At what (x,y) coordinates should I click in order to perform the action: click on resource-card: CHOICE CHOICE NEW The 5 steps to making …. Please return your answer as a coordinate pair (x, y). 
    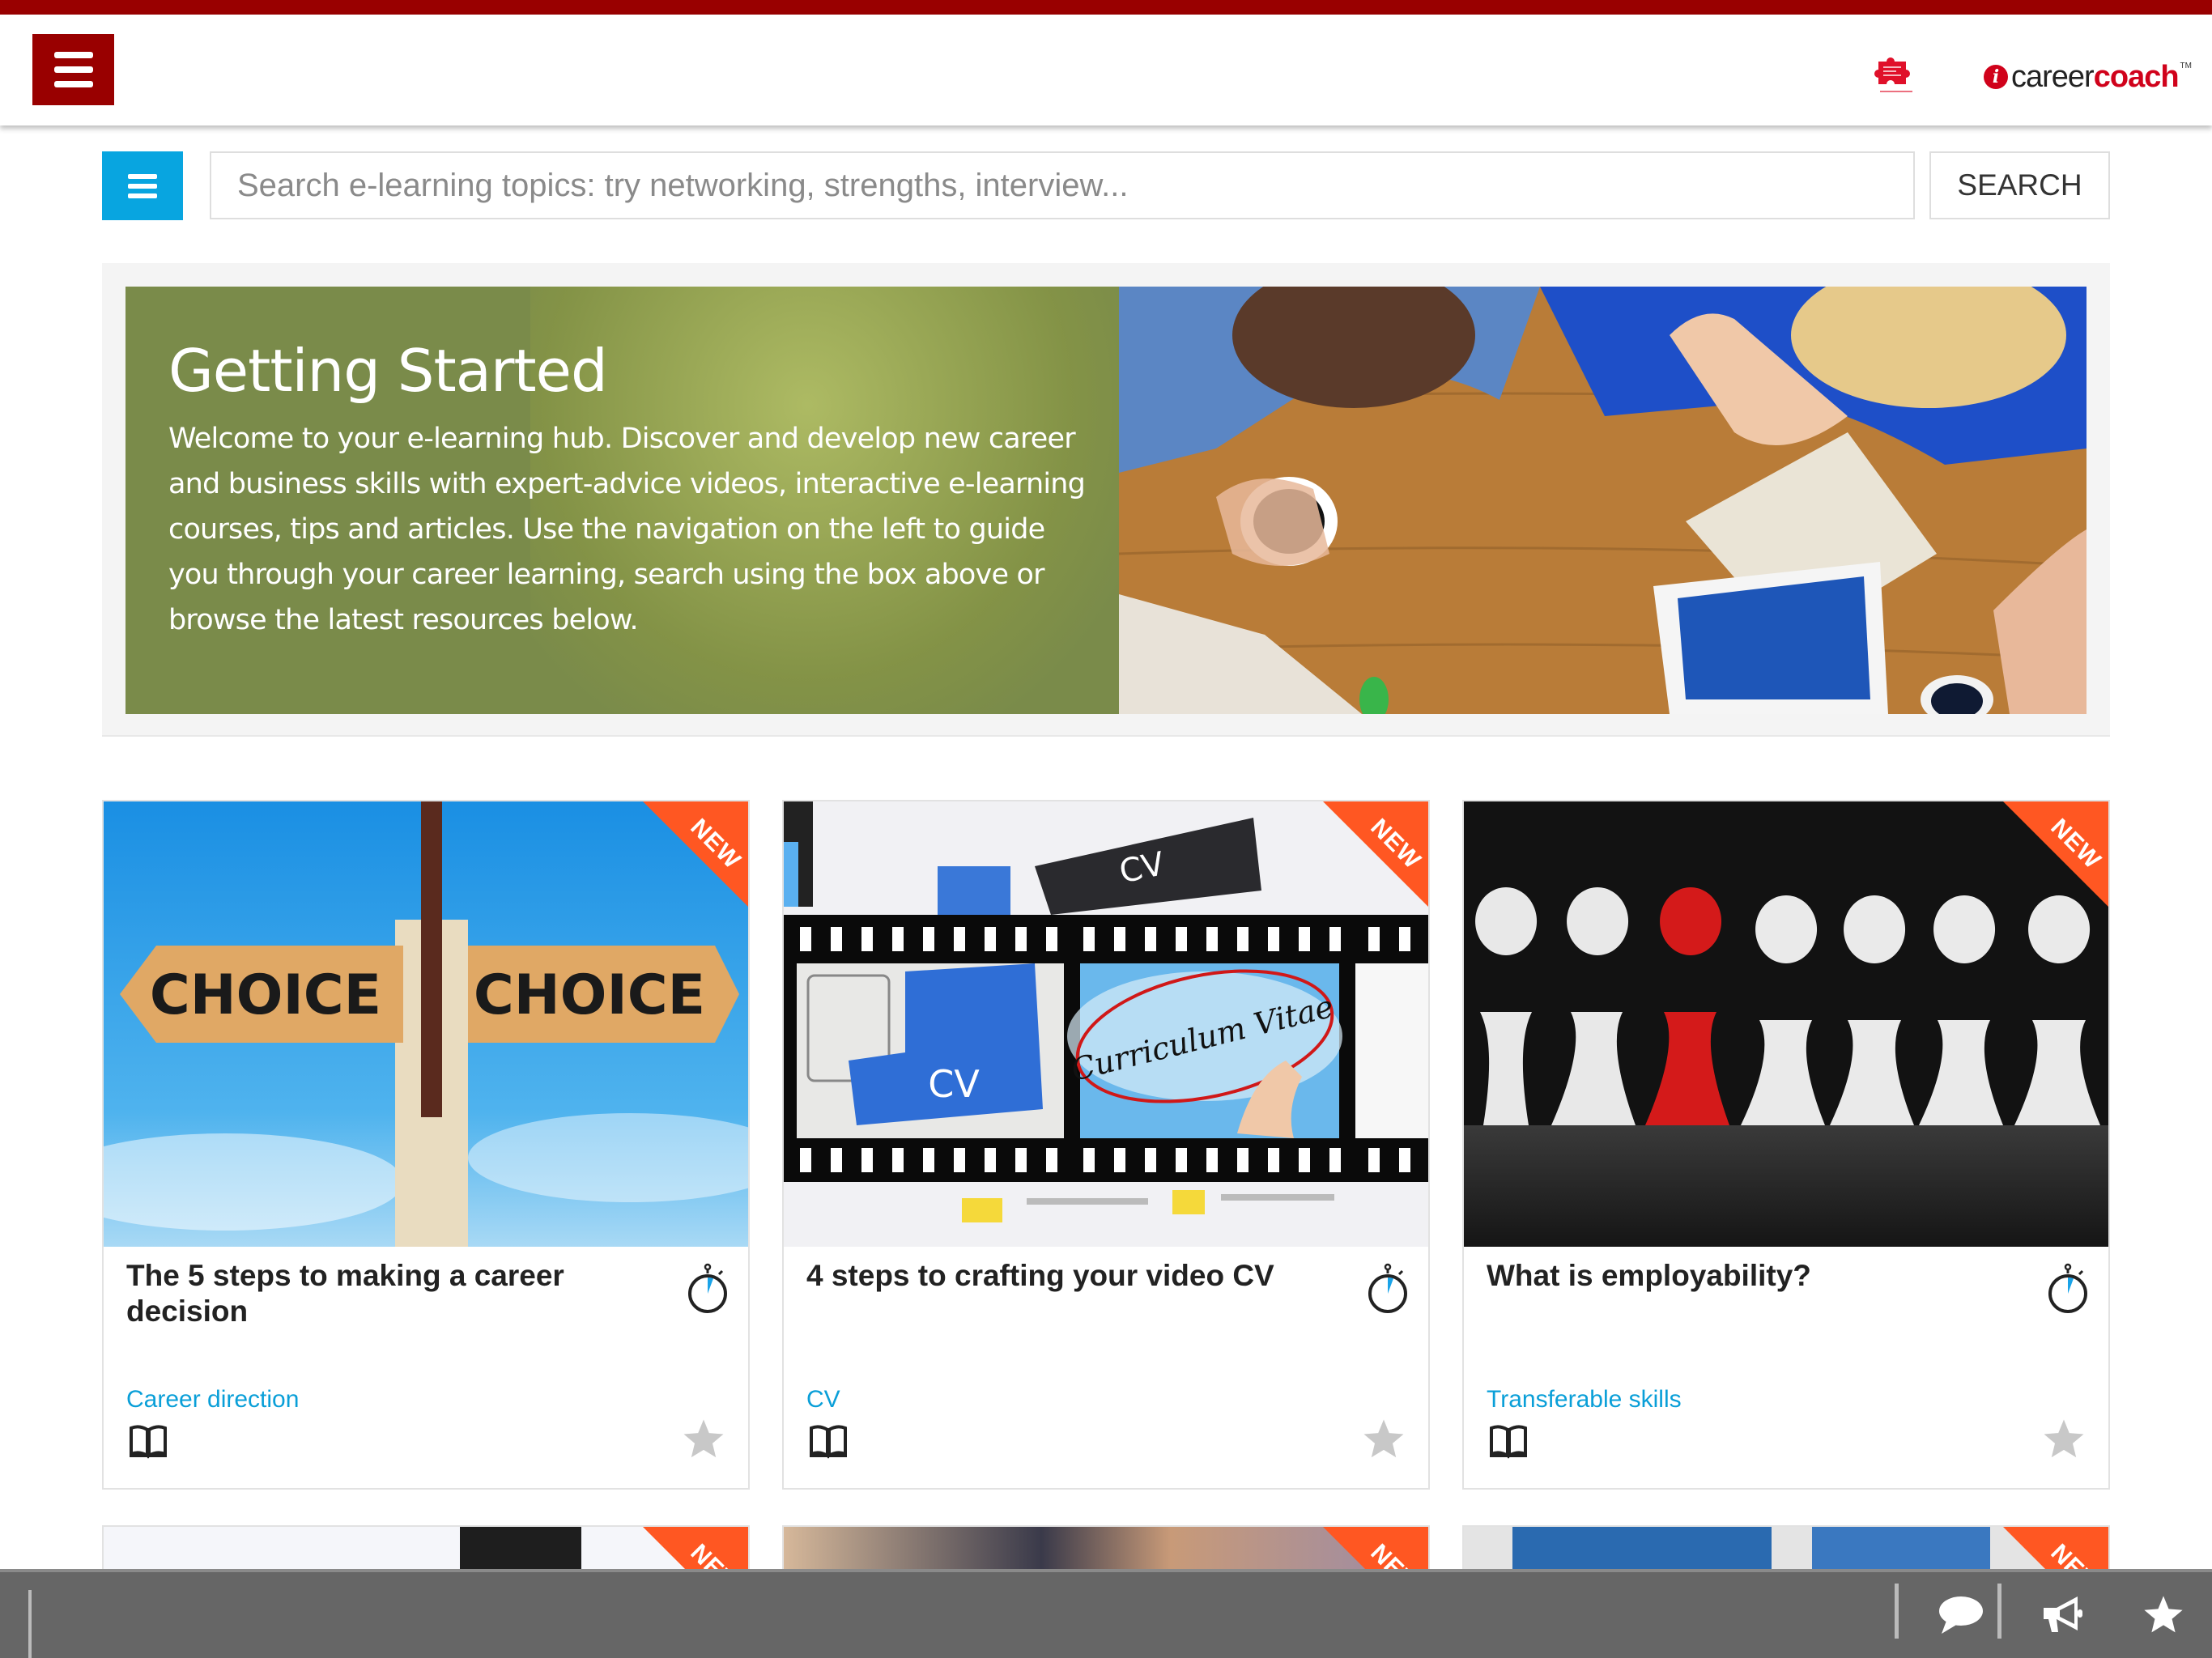
    Looking at the image, I should click on (426, 1145).